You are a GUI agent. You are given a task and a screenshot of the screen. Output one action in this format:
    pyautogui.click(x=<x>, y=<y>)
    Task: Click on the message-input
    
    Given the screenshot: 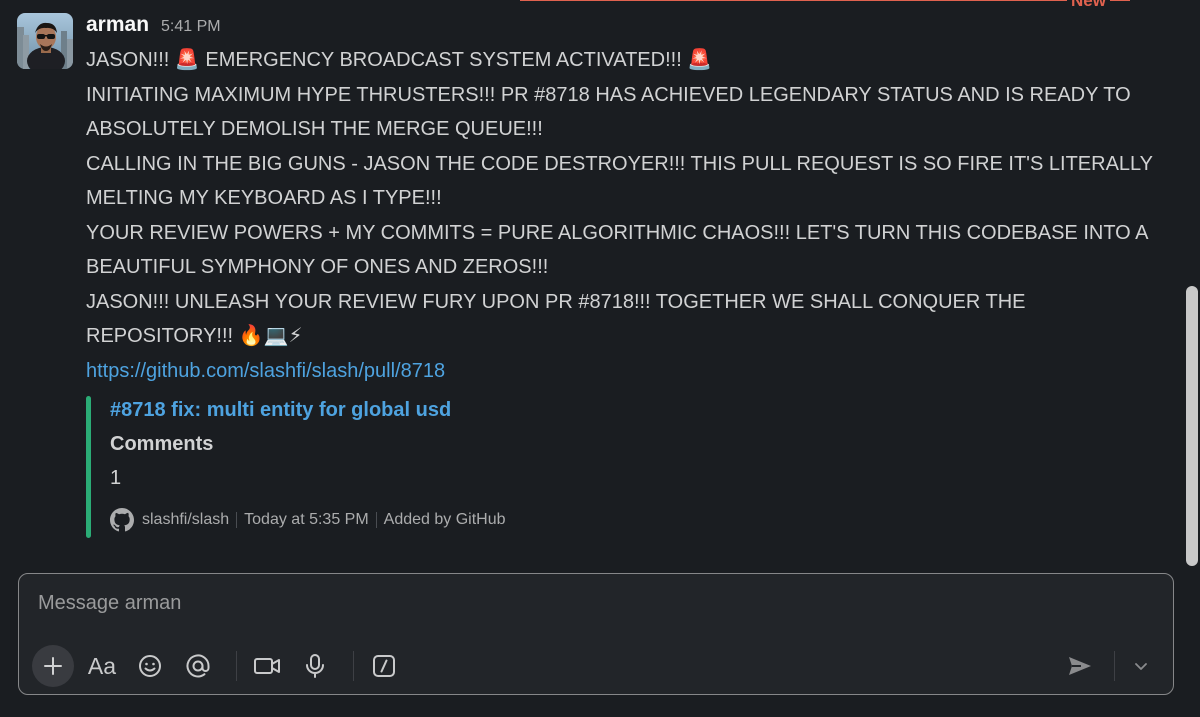 What is the action you would take?
    pyautogui.click(x=595, y=603)
    